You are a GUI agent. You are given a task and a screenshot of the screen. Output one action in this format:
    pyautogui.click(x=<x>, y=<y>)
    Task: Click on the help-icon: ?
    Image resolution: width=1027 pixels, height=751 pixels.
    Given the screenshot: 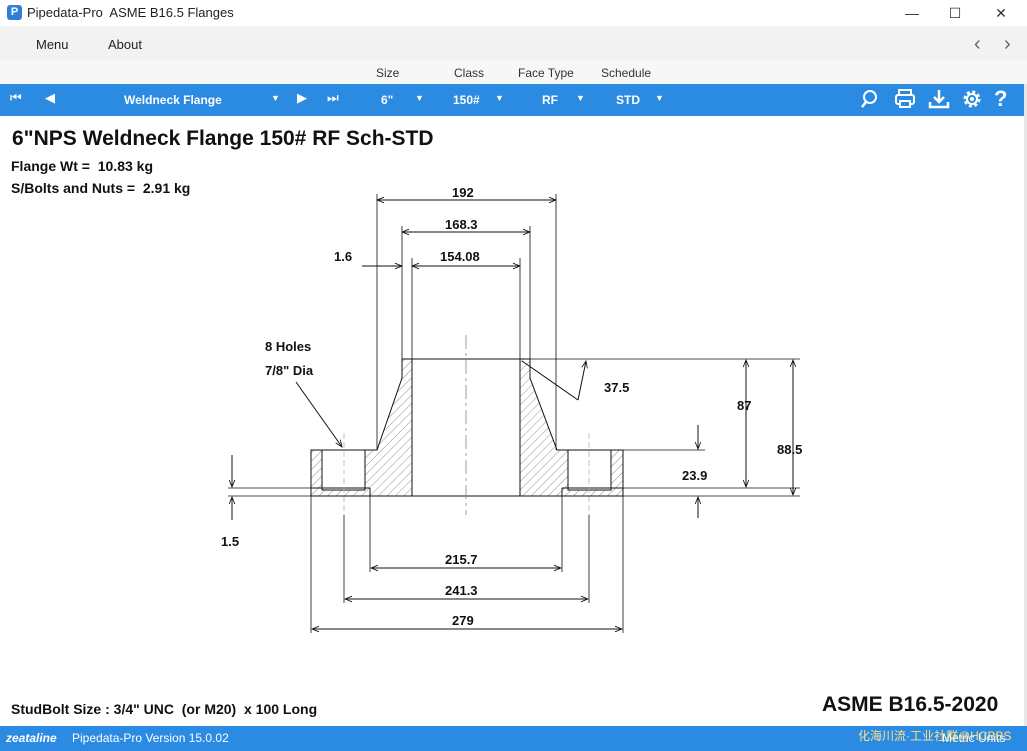 What is the action you would take?
    pyautogui.click(x=1000, y=99)
    